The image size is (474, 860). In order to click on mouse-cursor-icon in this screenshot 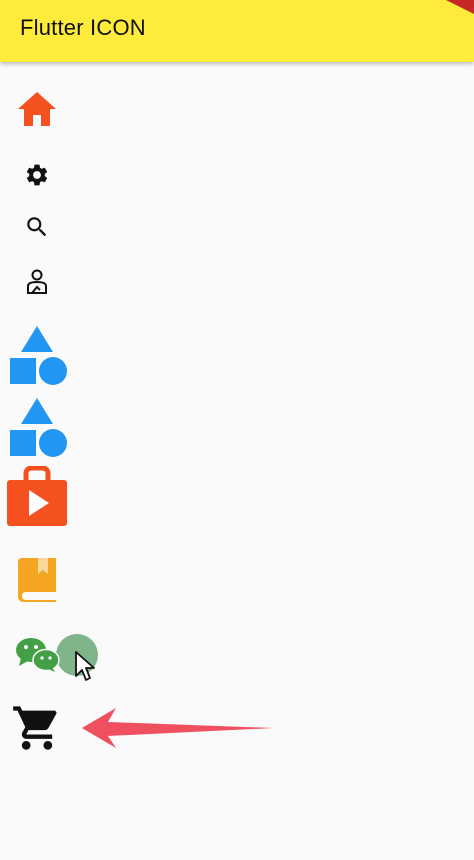, I will do `click(85, 666)`.